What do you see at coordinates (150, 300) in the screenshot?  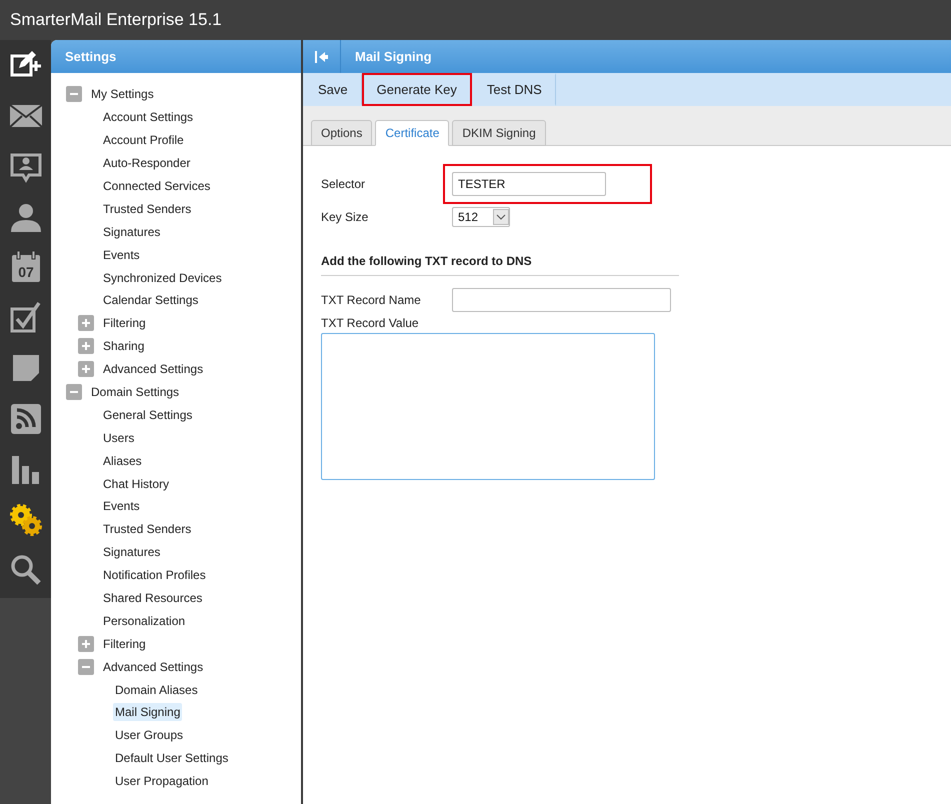 I see `tree-item: Calendar Settings` at bounding box center [150, 300].